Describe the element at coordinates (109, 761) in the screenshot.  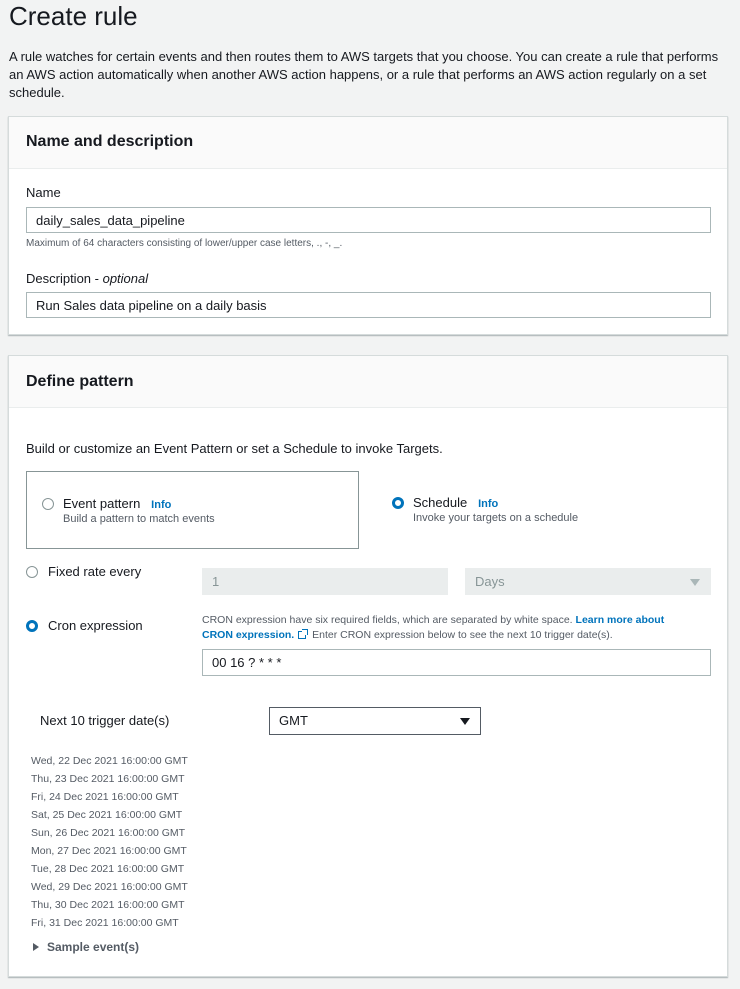
I see `trigger-date: Wed, 22 Dec 2021 16:00:00 GMT` at that location.